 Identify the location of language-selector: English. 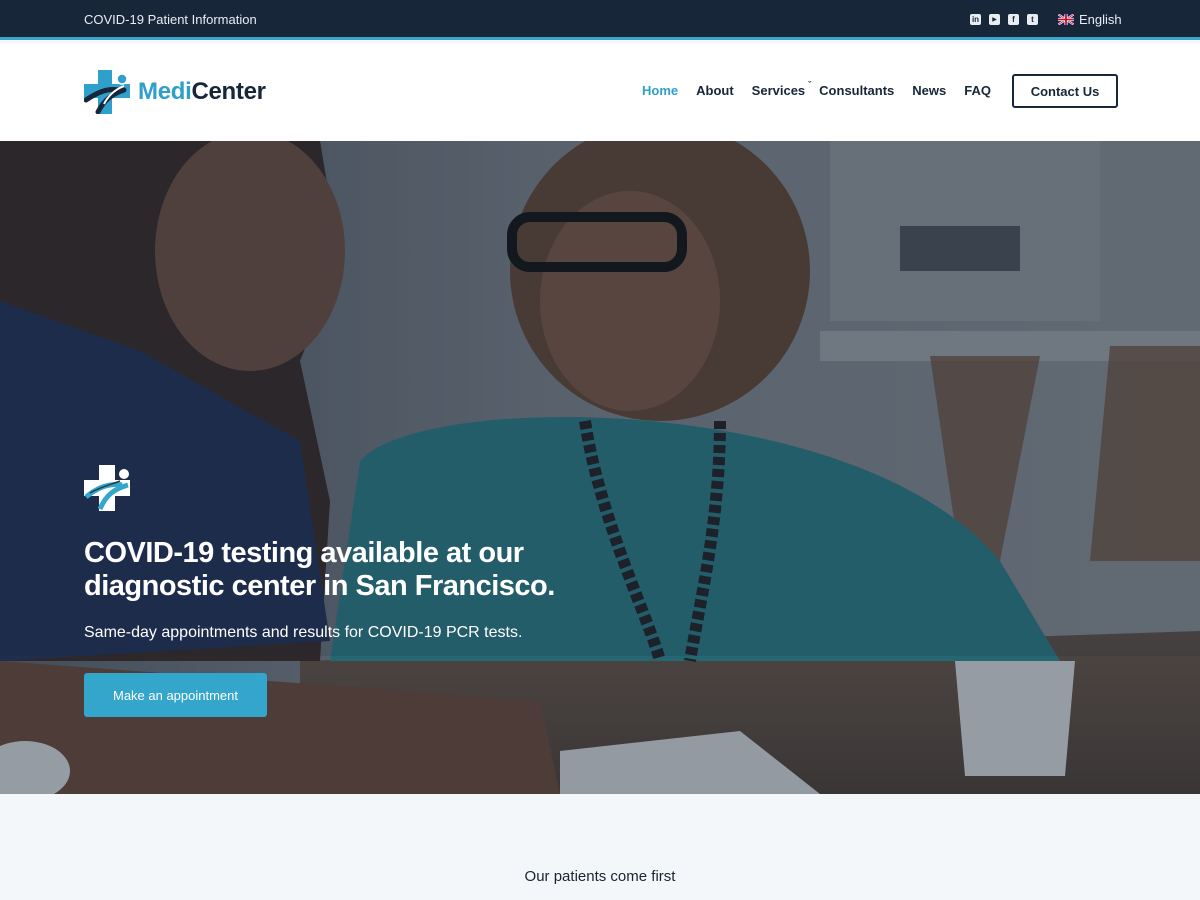
(1090, 19).